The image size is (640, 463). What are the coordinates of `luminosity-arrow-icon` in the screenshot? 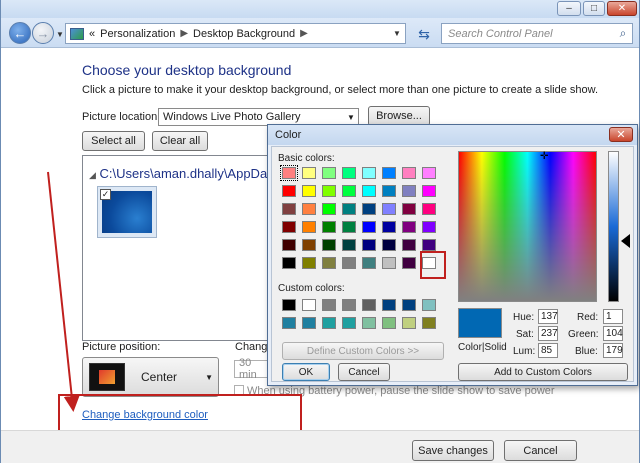 It's located at (625, 241).